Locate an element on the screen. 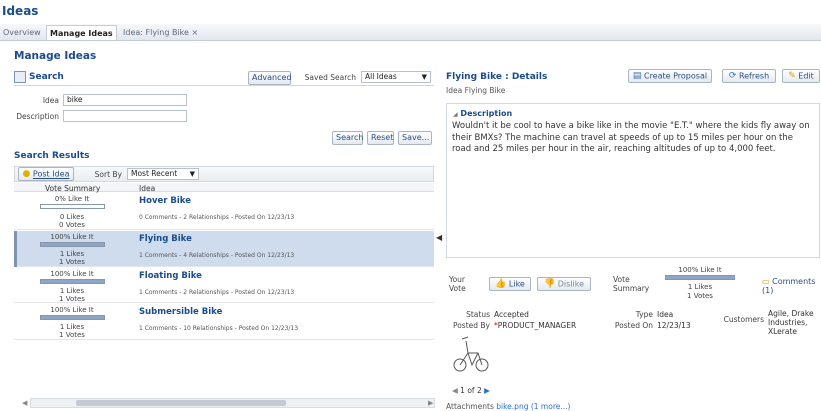  page-title: Manage Ideas is located at coordinates (55, 56).